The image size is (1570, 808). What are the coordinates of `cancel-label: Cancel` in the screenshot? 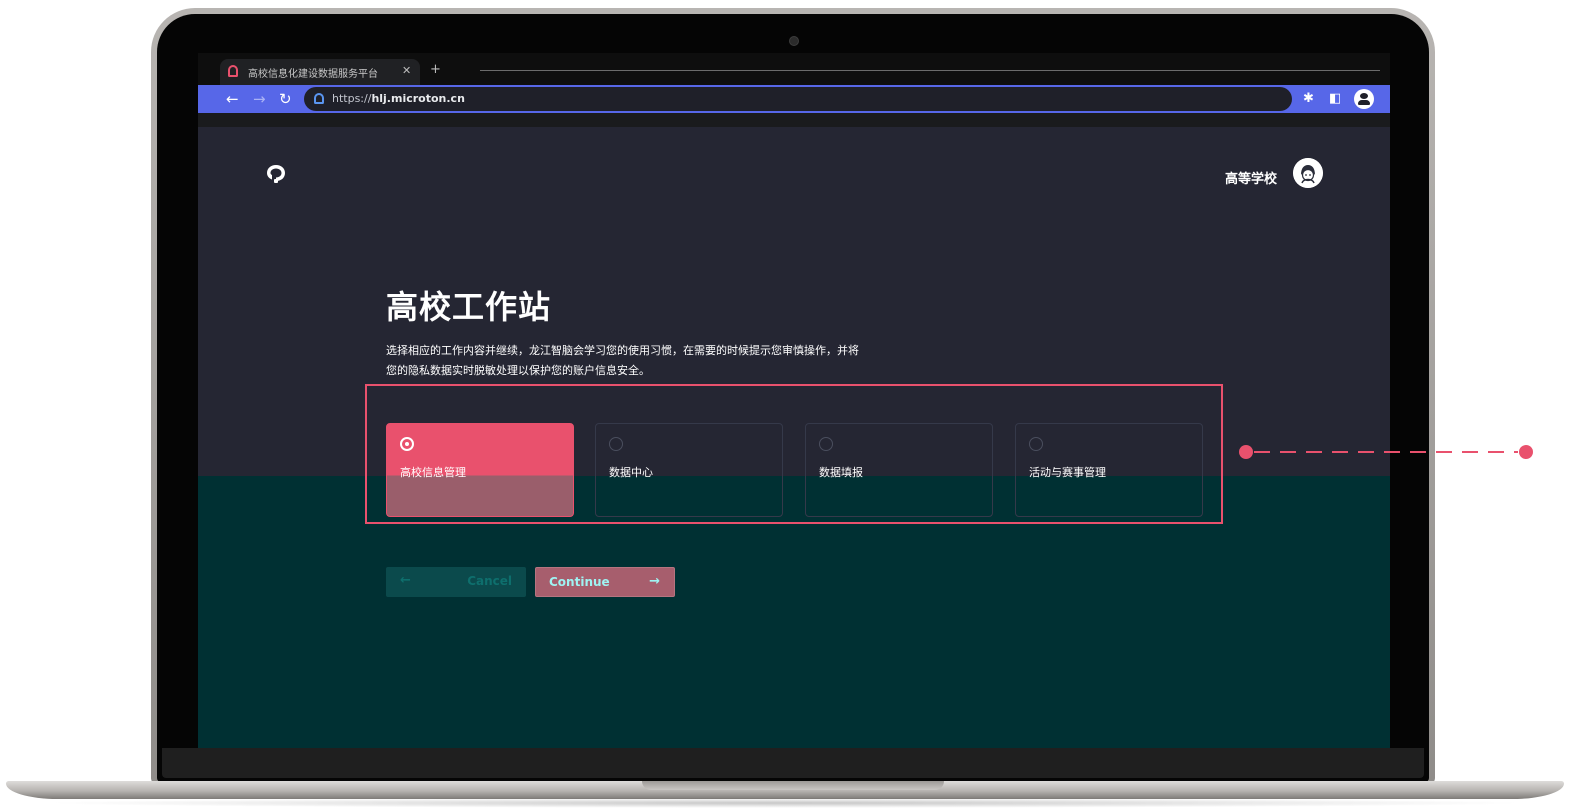 It's located at (489, 581).